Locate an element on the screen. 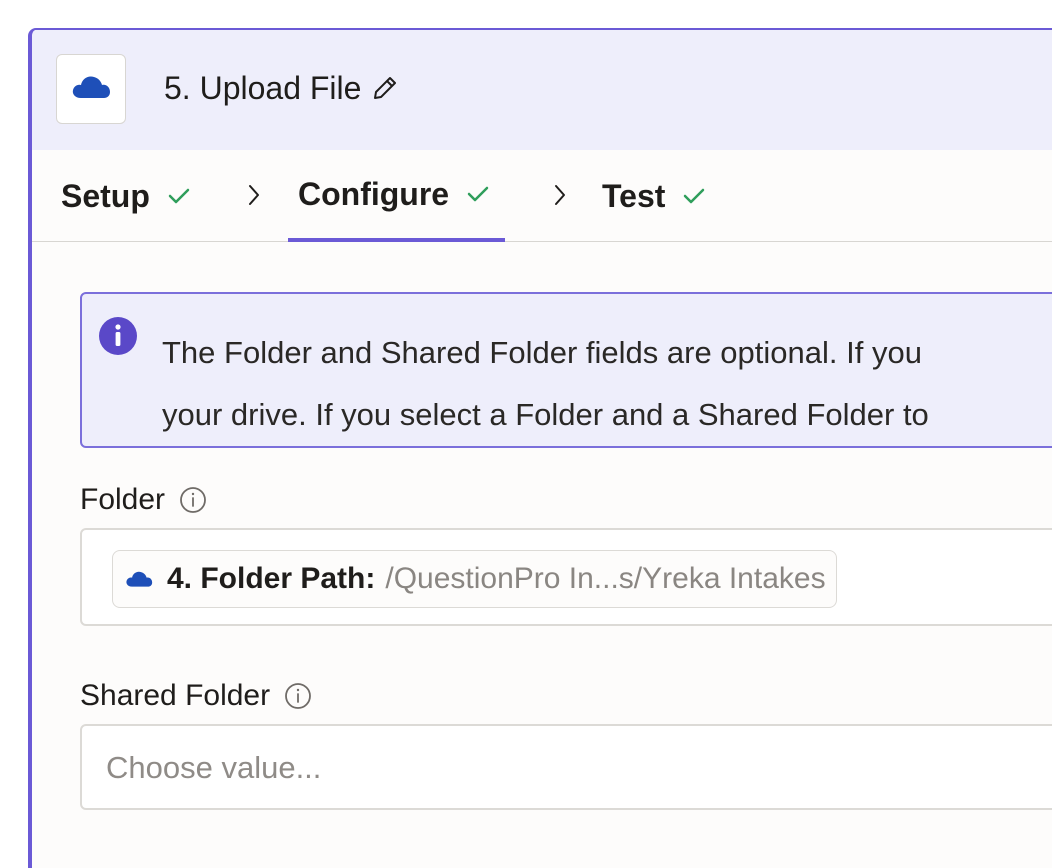 The height and width of the screenshot is (868, 1052). shared-folder-field-label: Shared Folder is located at coordinates (196, 696).